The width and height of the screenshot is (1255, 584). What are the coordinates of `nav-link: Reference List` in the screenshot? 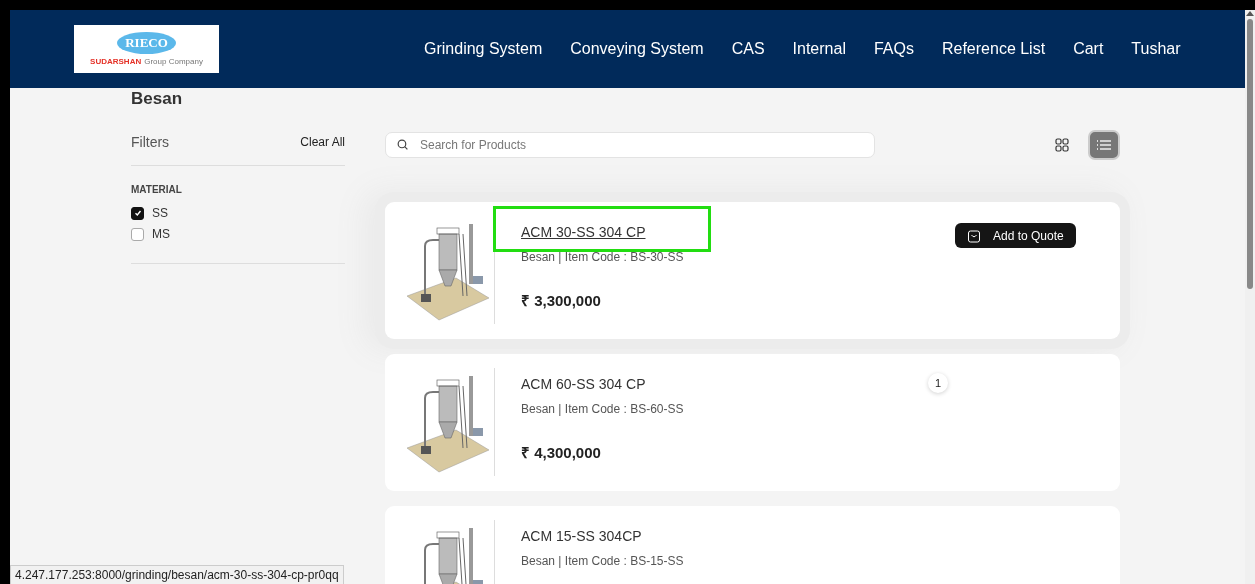 It's located at (993, 49).